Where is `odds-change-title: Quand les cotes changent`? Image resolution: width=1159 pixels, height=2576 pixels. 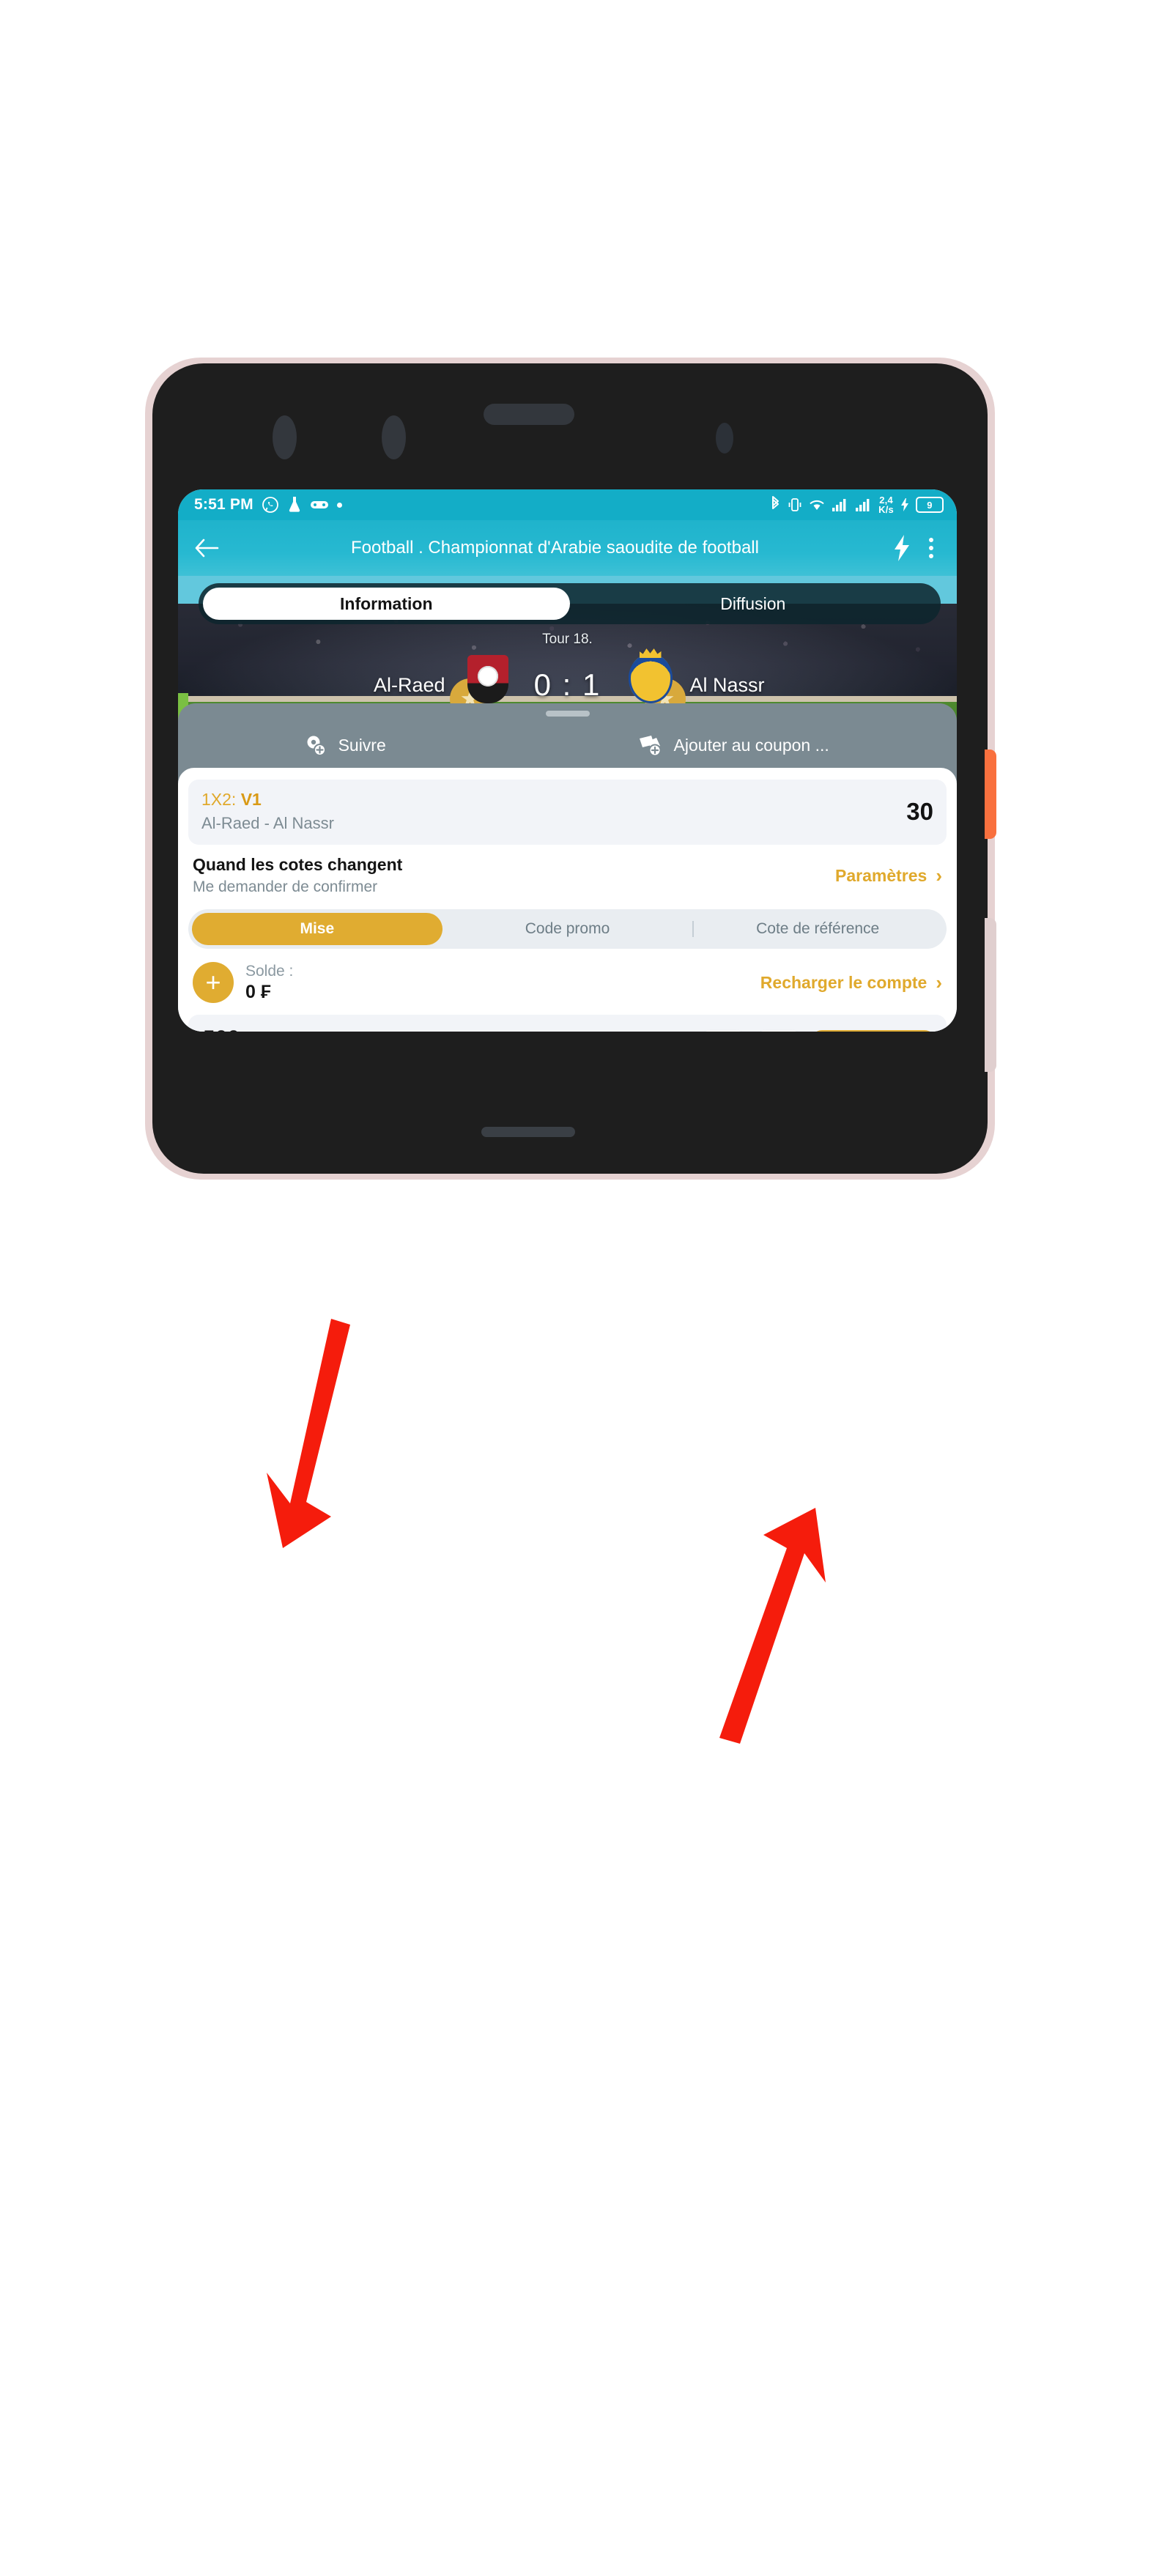 odds-change-title: Quand les cotes changent is located at coordinates (298, 864).